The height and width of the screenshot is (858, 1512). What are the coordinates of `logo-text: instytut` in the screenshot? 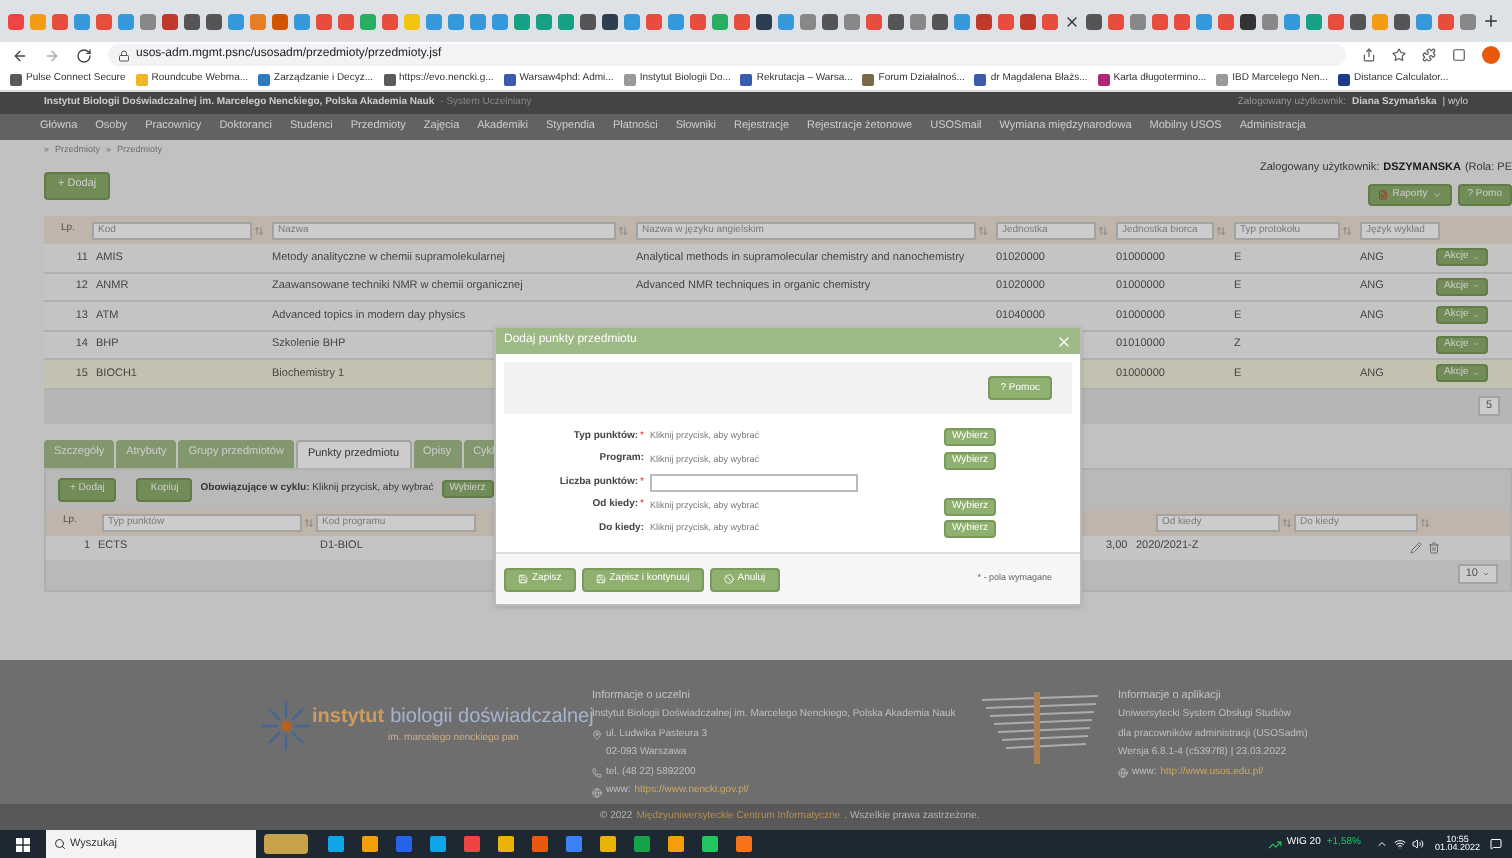 It's located at (348, 718).